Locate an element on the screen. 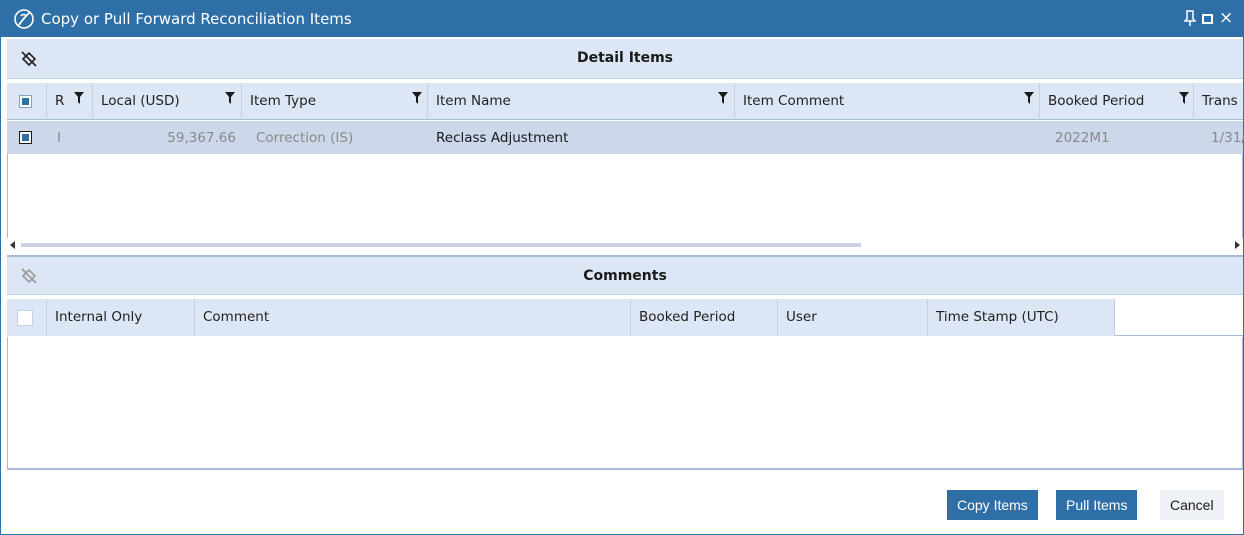  detail-items-title: Detail Items is located at coordinates (625, 58).